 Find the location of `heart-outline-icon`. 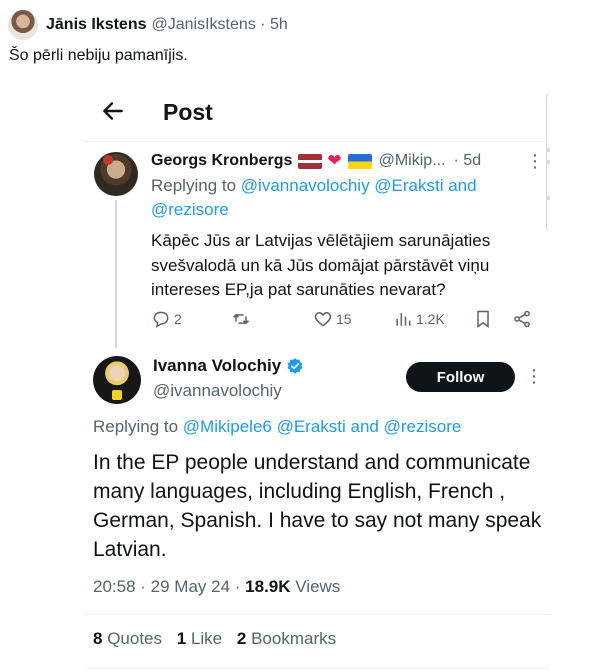

heart-outline-icon is located at coordinates (323, 319).